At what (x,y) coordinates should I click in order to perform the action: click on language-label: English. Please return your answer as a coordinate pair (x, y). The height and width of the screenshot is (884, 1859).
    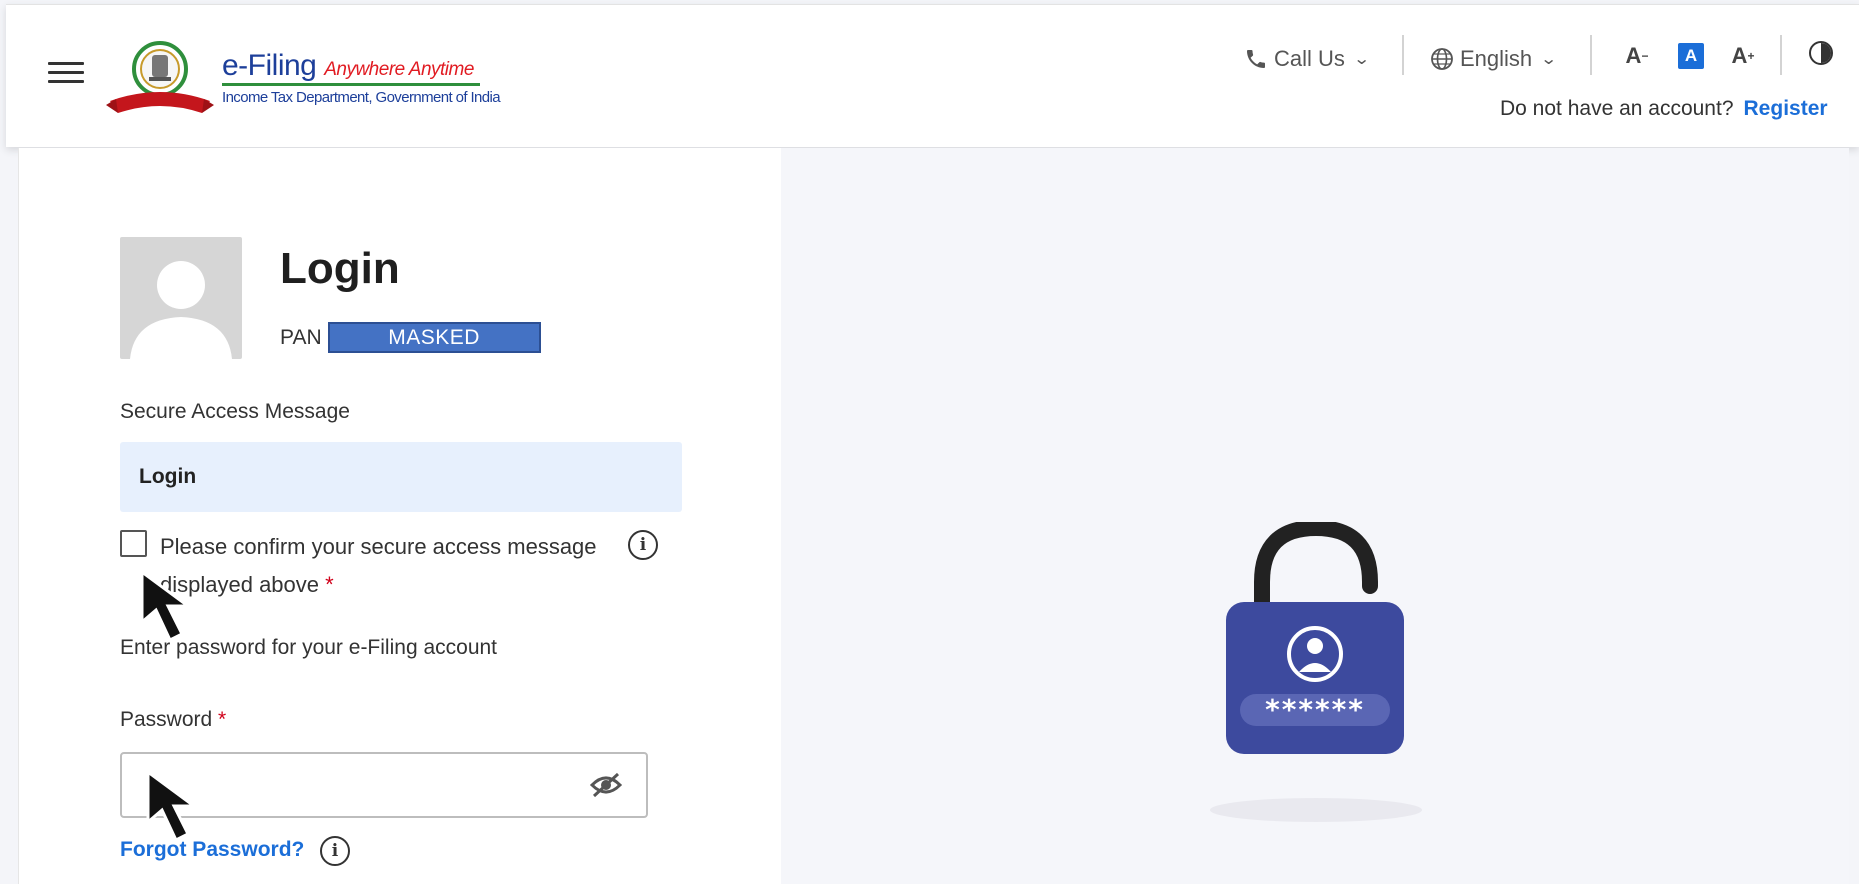
    Looking at the image, I should click on (1496, 58).